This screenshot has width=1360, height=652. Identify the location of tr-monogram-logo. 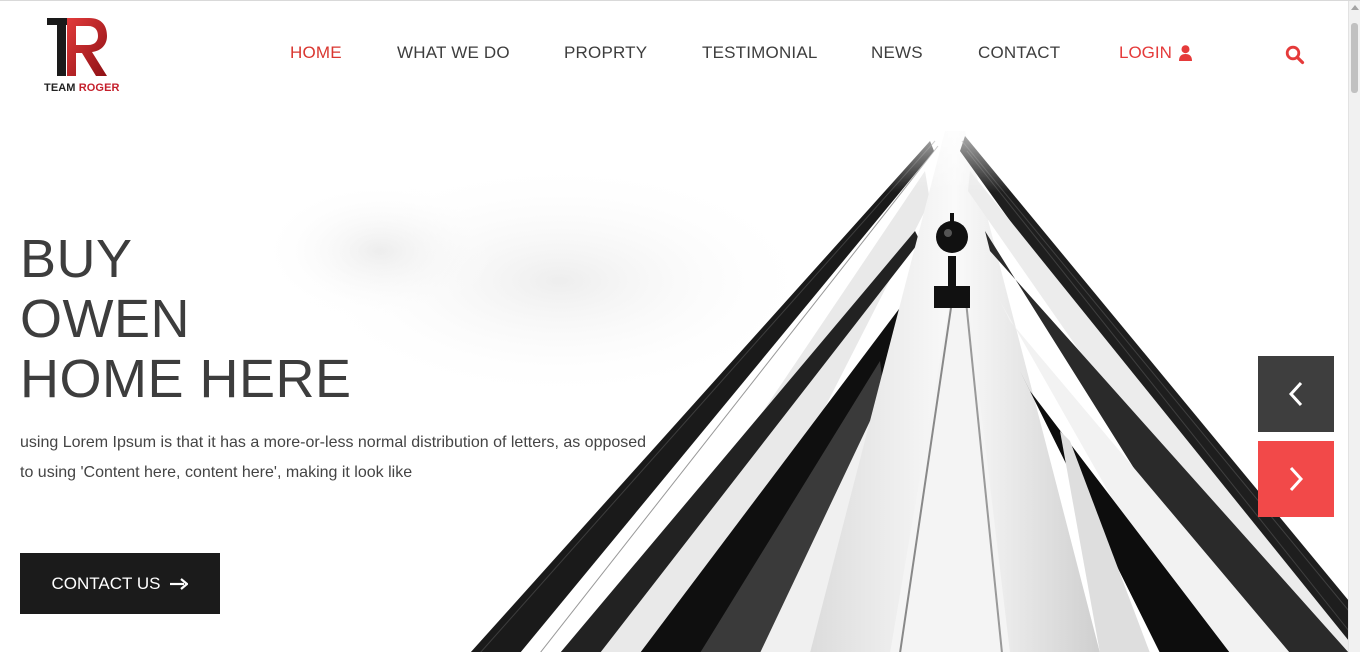
(77, 47).